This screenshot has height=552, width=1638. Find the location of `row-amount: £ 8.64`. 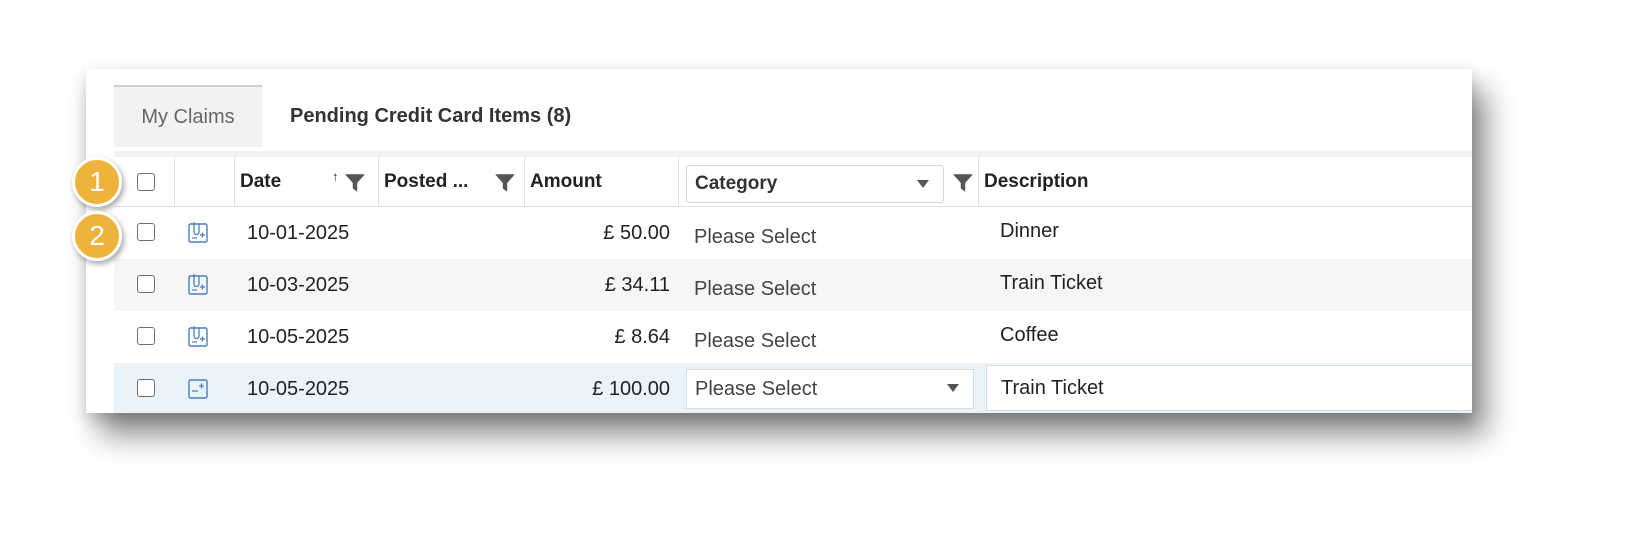

row-amount: £ 8.64 is located at coordinates (642, 336).